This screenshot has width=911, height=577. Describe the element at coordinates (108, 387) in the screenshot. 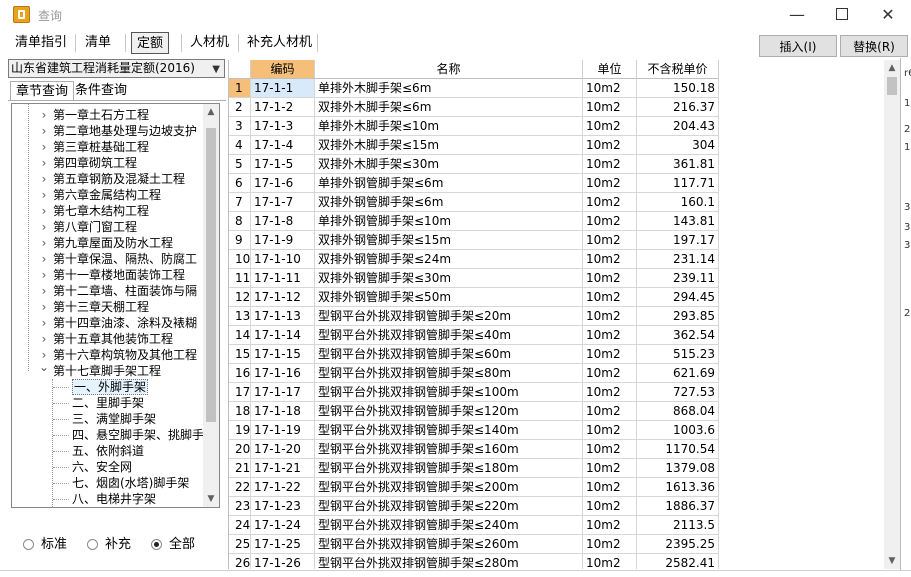

I see `tree-section-item: 一、外脚手架` at that location.